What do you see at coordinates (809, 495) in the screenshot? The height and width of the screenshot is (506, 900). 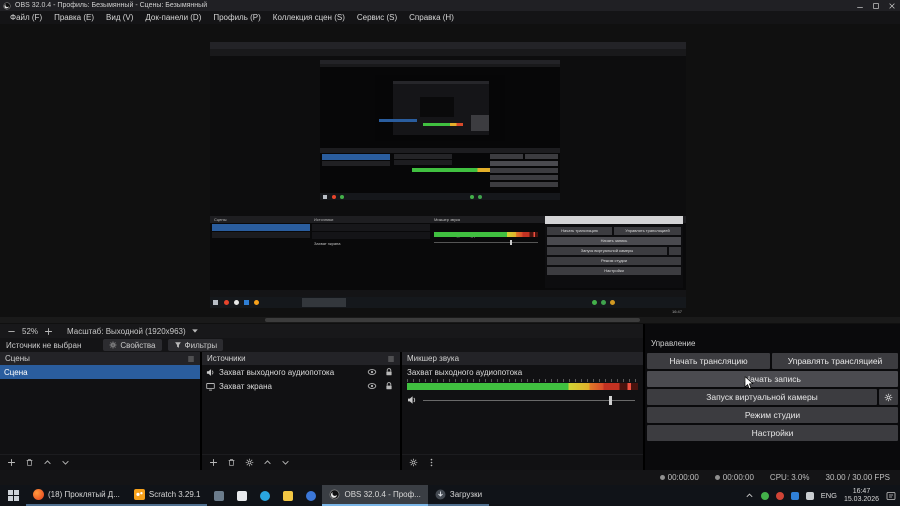 I see `tray-icon-gray` at bounding box center [809, 495].